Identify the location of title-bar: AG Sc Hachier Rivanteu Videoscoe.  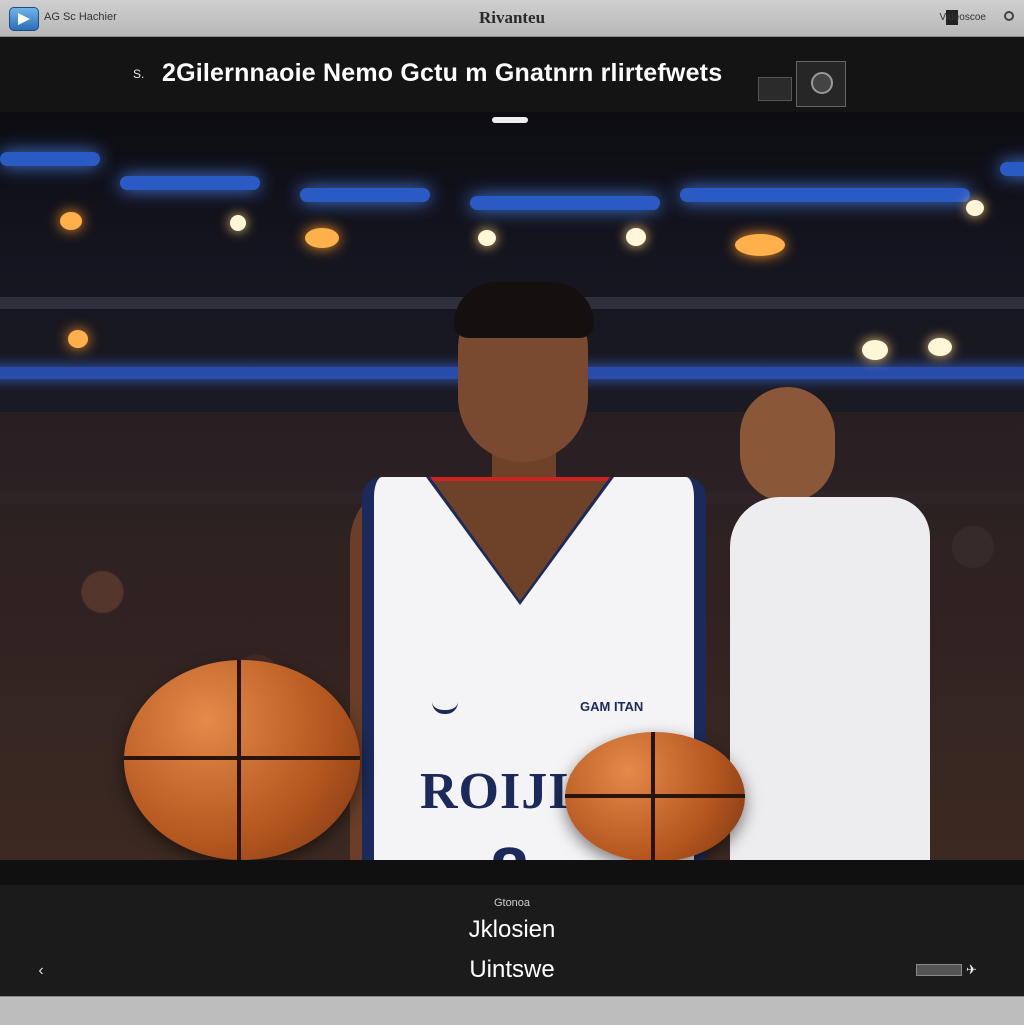
(512, 18).